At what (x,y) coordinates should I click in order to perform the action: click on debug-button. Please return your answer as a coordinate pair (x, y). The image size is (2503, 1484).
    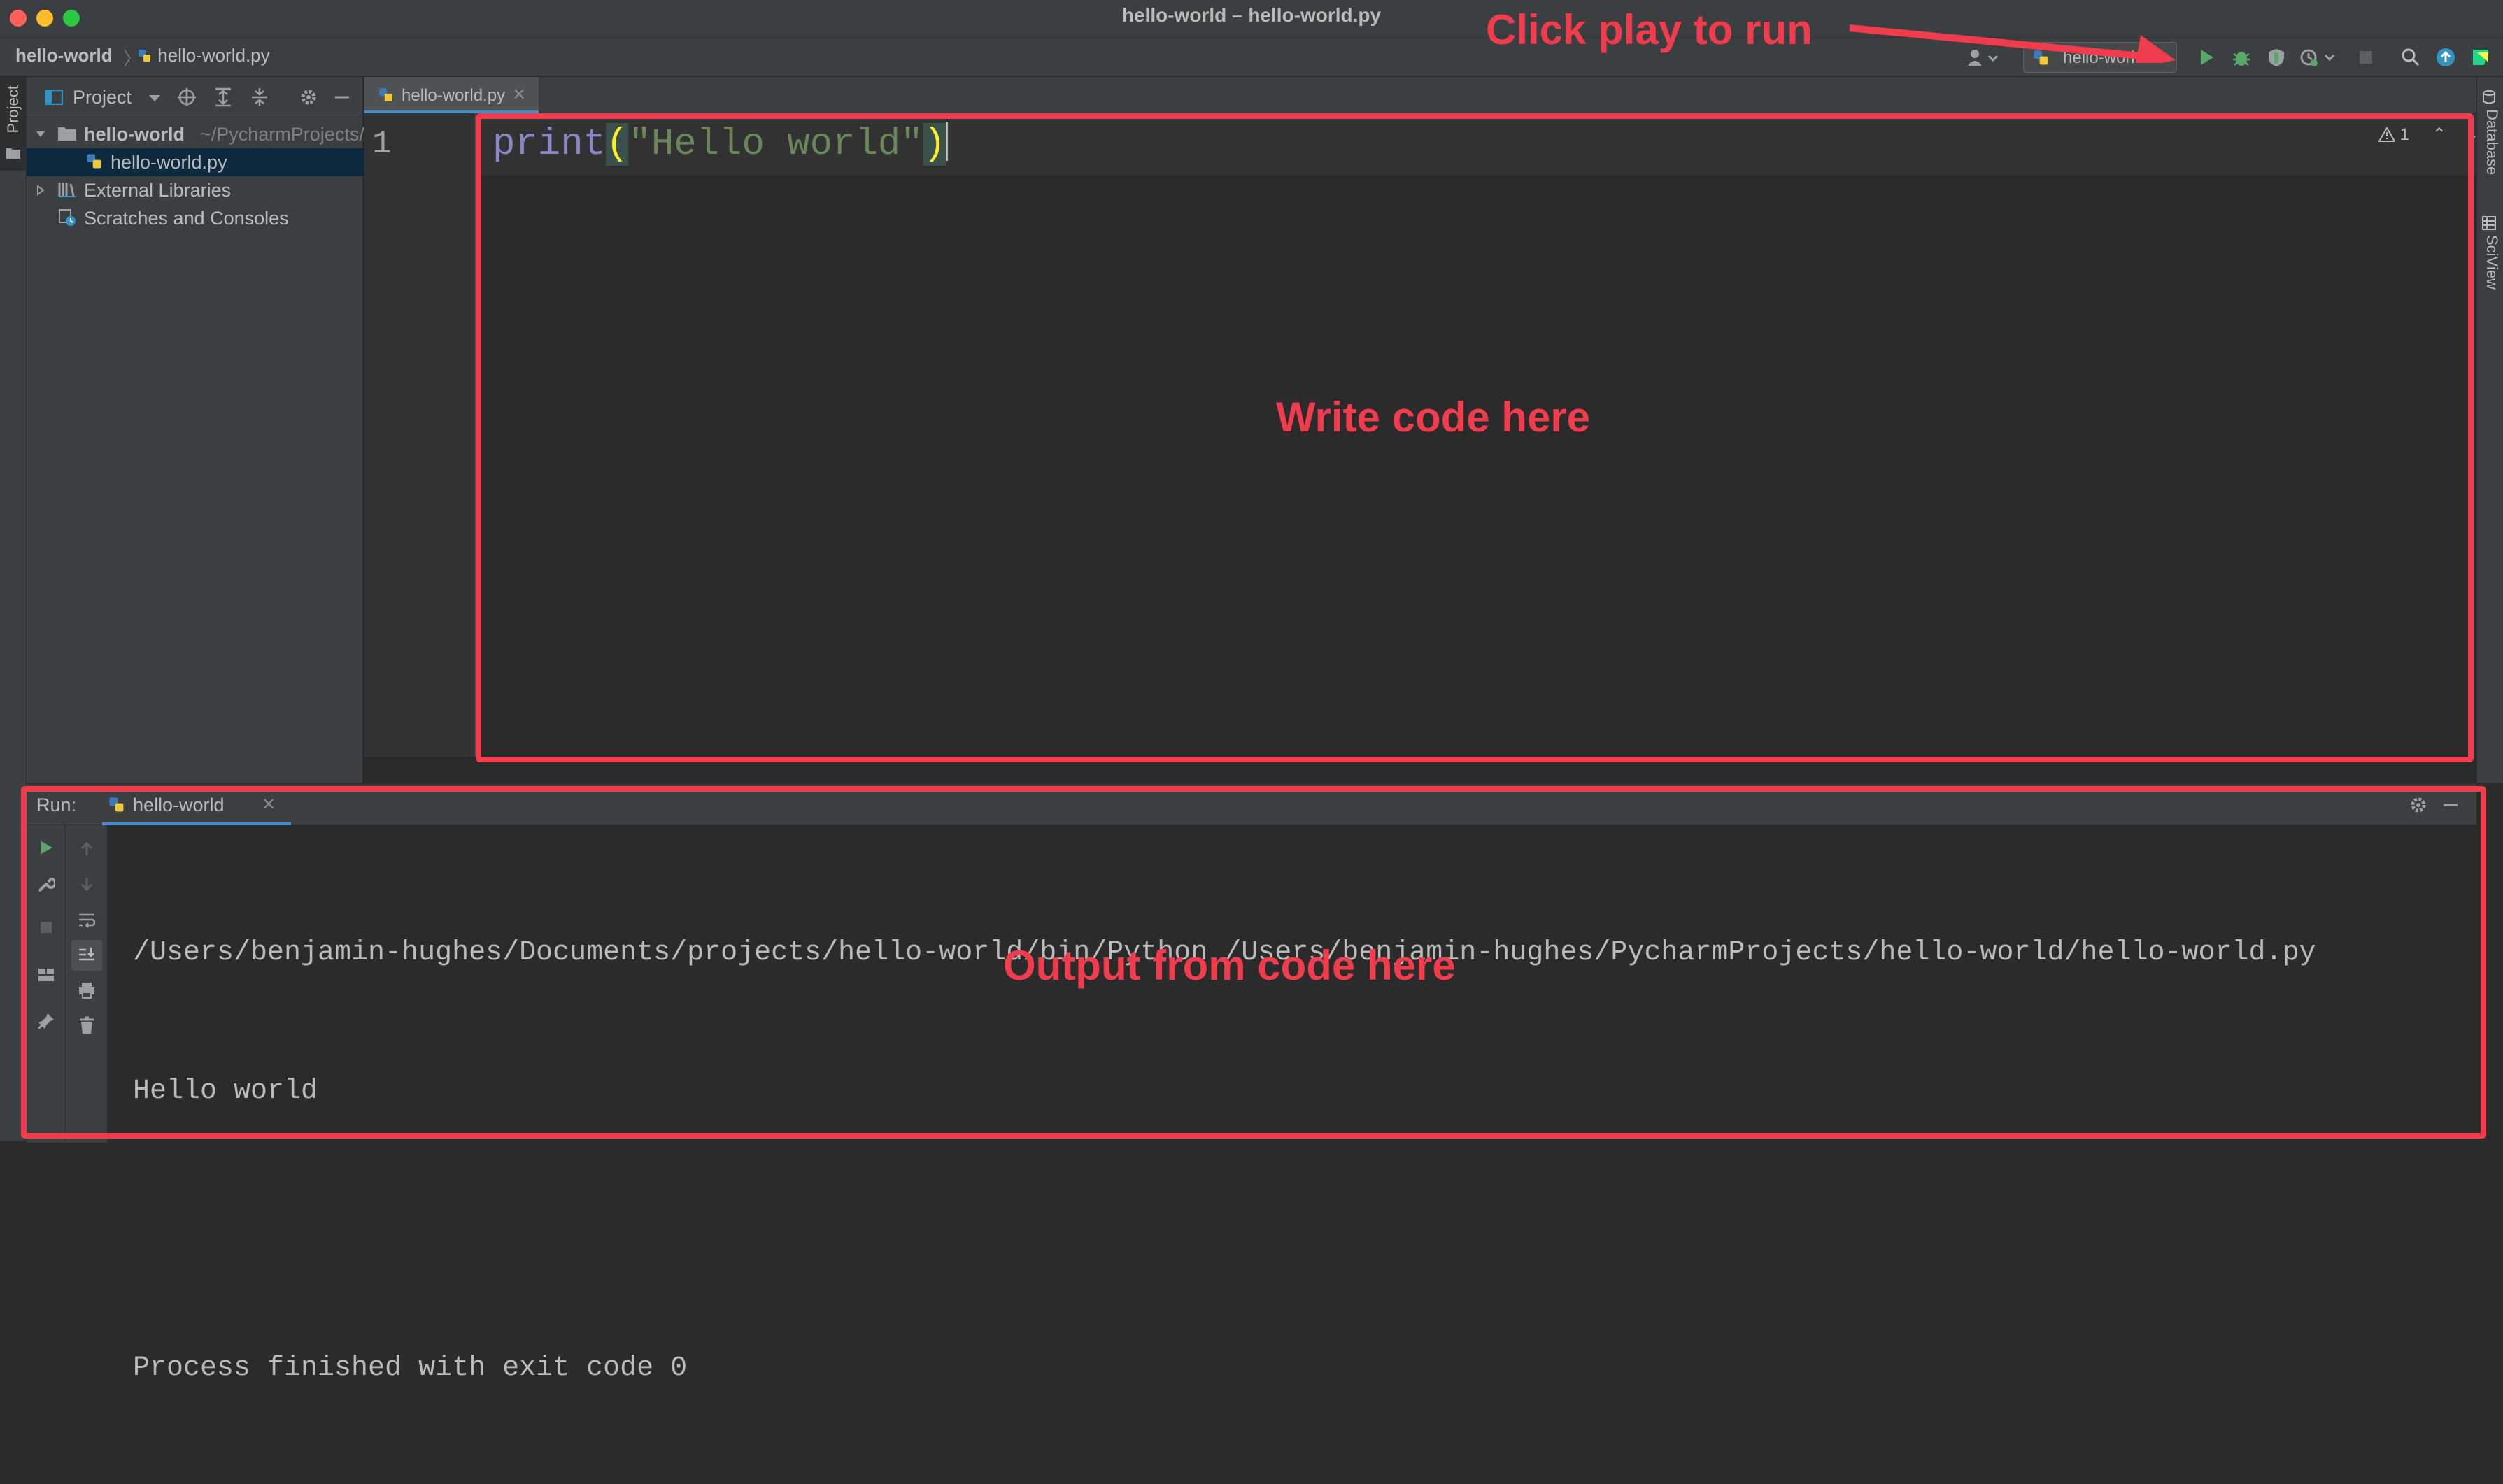
    Looking at the image, I should click on (2241, 57).